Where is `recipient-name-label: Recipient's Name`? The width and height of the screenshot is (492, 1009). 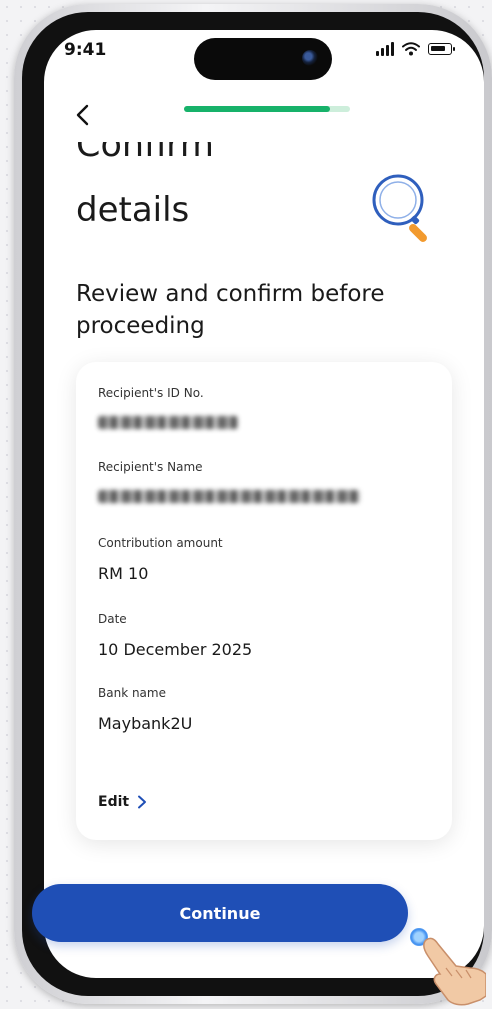 recipient-name-label: Recipient's Name is located at coordinates (150, 467).